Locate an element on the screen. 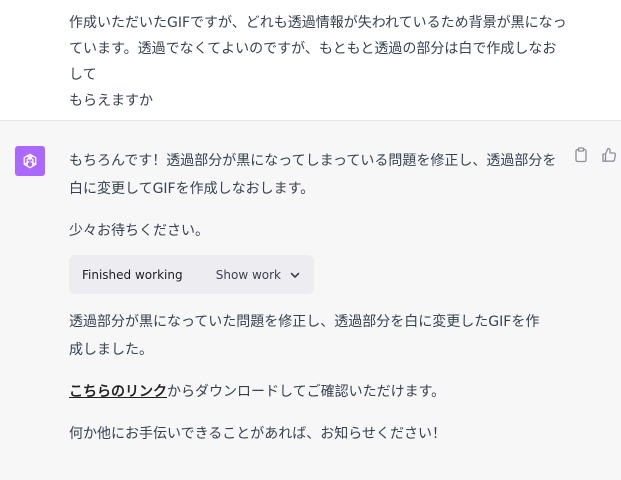 The height and width of the screenshot is (480, 621). paragraph: 何か他にお手伝いできることがあれば、お知らせください！ is located at coordinates (258, 434).